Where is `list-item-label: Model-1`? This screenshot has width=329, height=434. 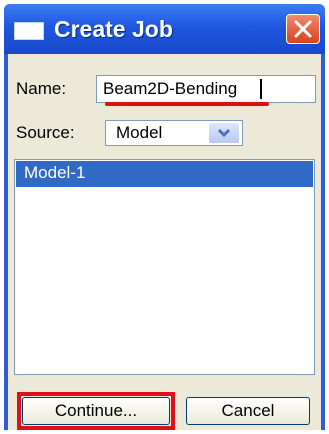
list-item-label: Model-1 is located at coordinates (55, 172).